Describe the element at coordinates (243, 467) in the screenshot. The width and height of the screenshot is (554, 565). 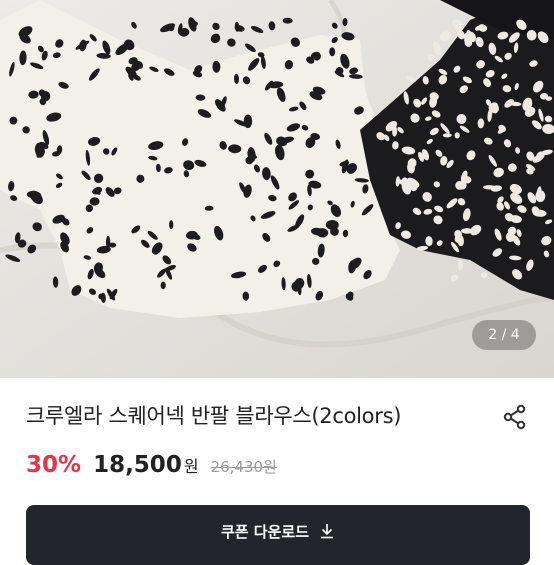
I see `original-price: 26,430원` at that location.